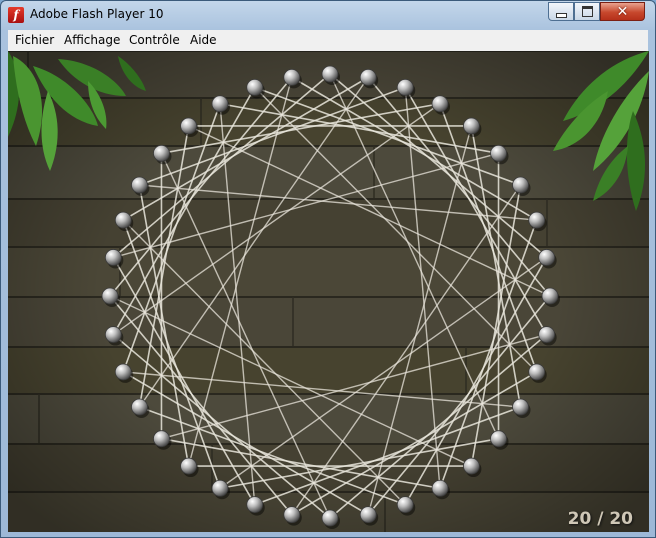 The height and width of the screenshot is (538, 656). I want to click on menu-fichier: Fichier, so click(34, 40).